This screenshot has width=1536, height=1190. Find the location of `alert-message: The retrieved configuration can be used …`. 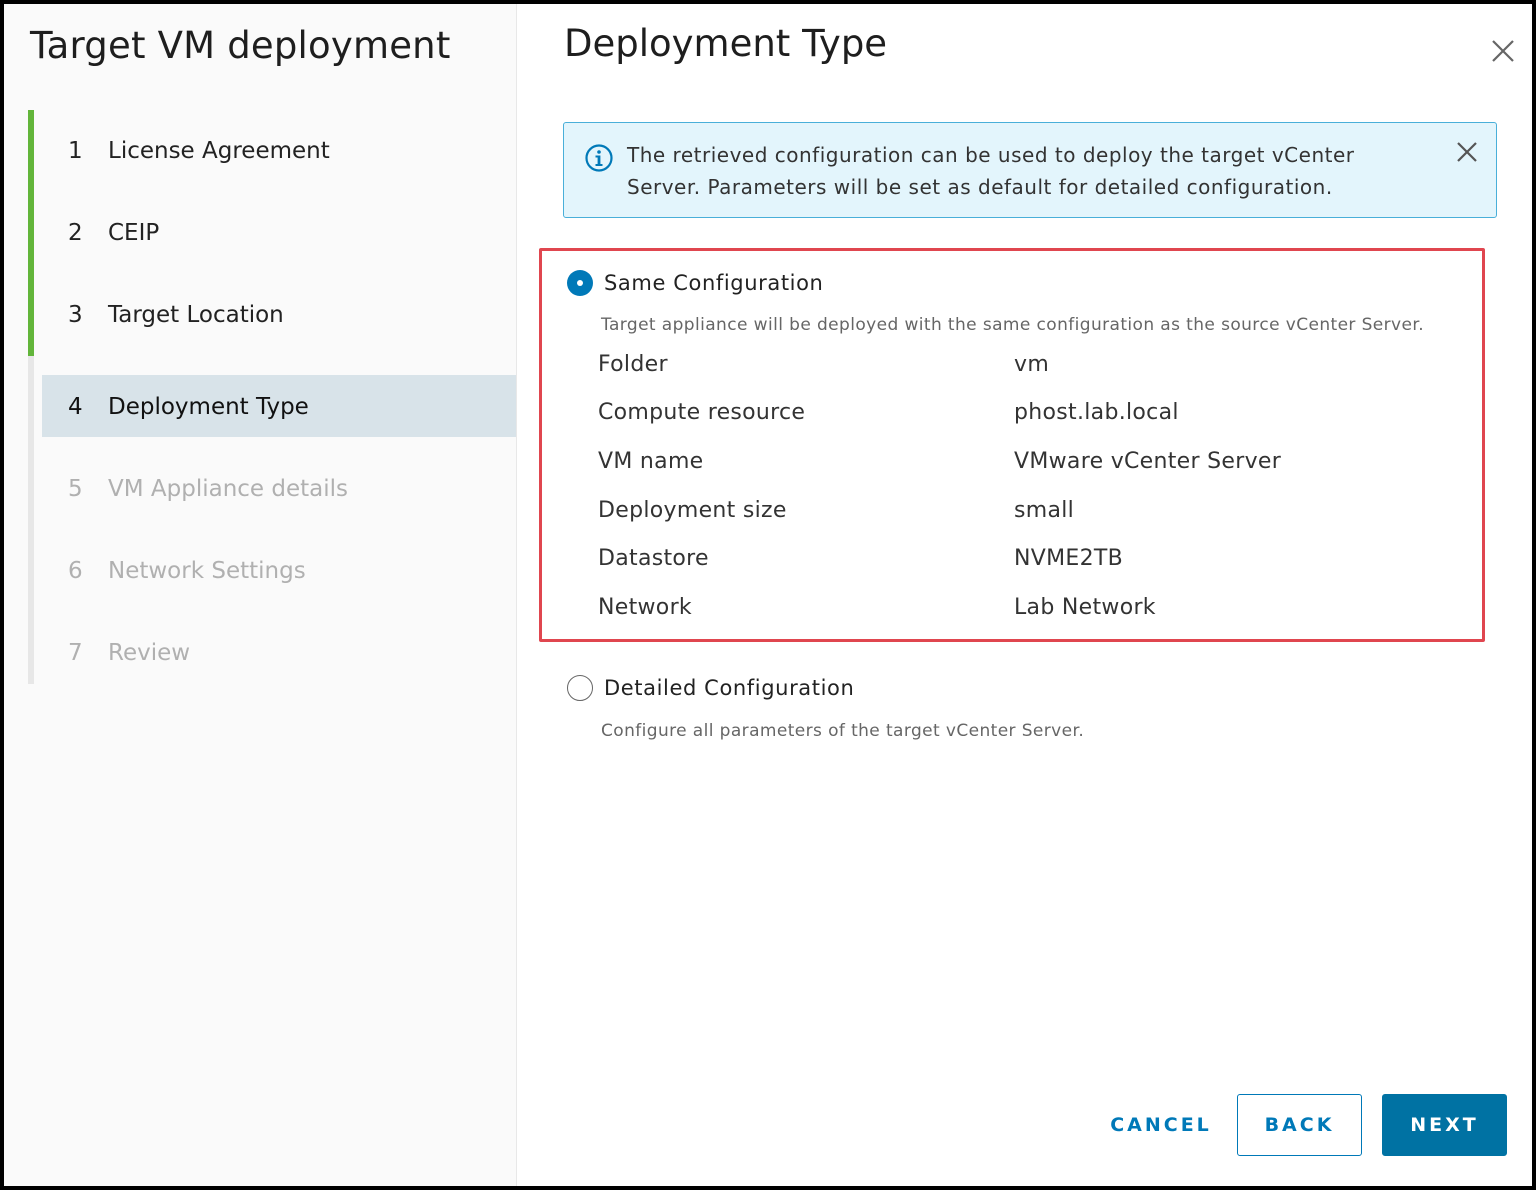

alert-message: The retrieved configuration can be used … is located at coordinates (991, 171).